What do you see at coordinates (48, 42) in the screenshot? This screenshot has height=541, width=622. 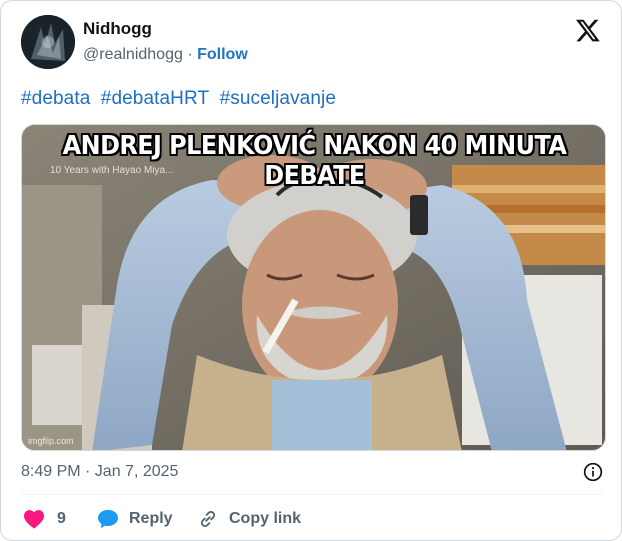 I see `avatar` at bounding box center [48, 42].